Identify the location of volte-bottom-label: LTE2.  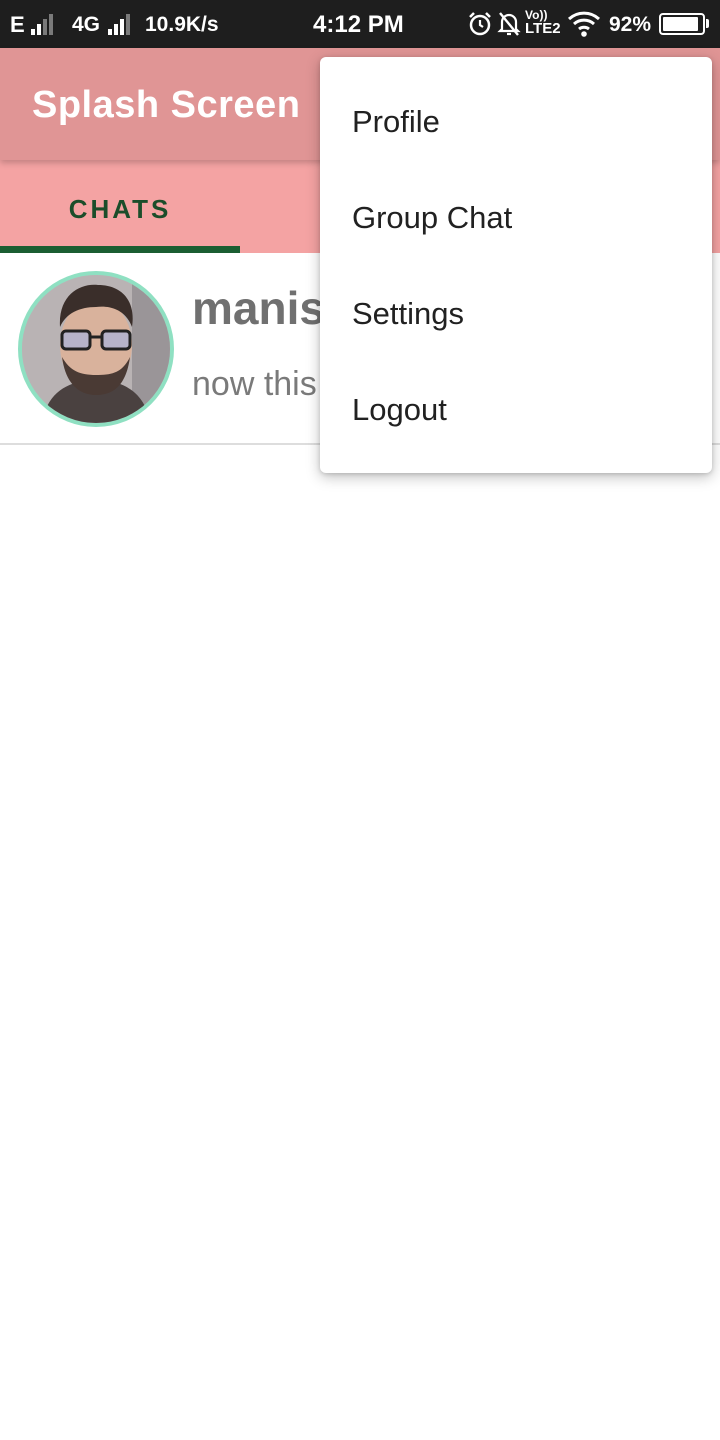
(543, 28).